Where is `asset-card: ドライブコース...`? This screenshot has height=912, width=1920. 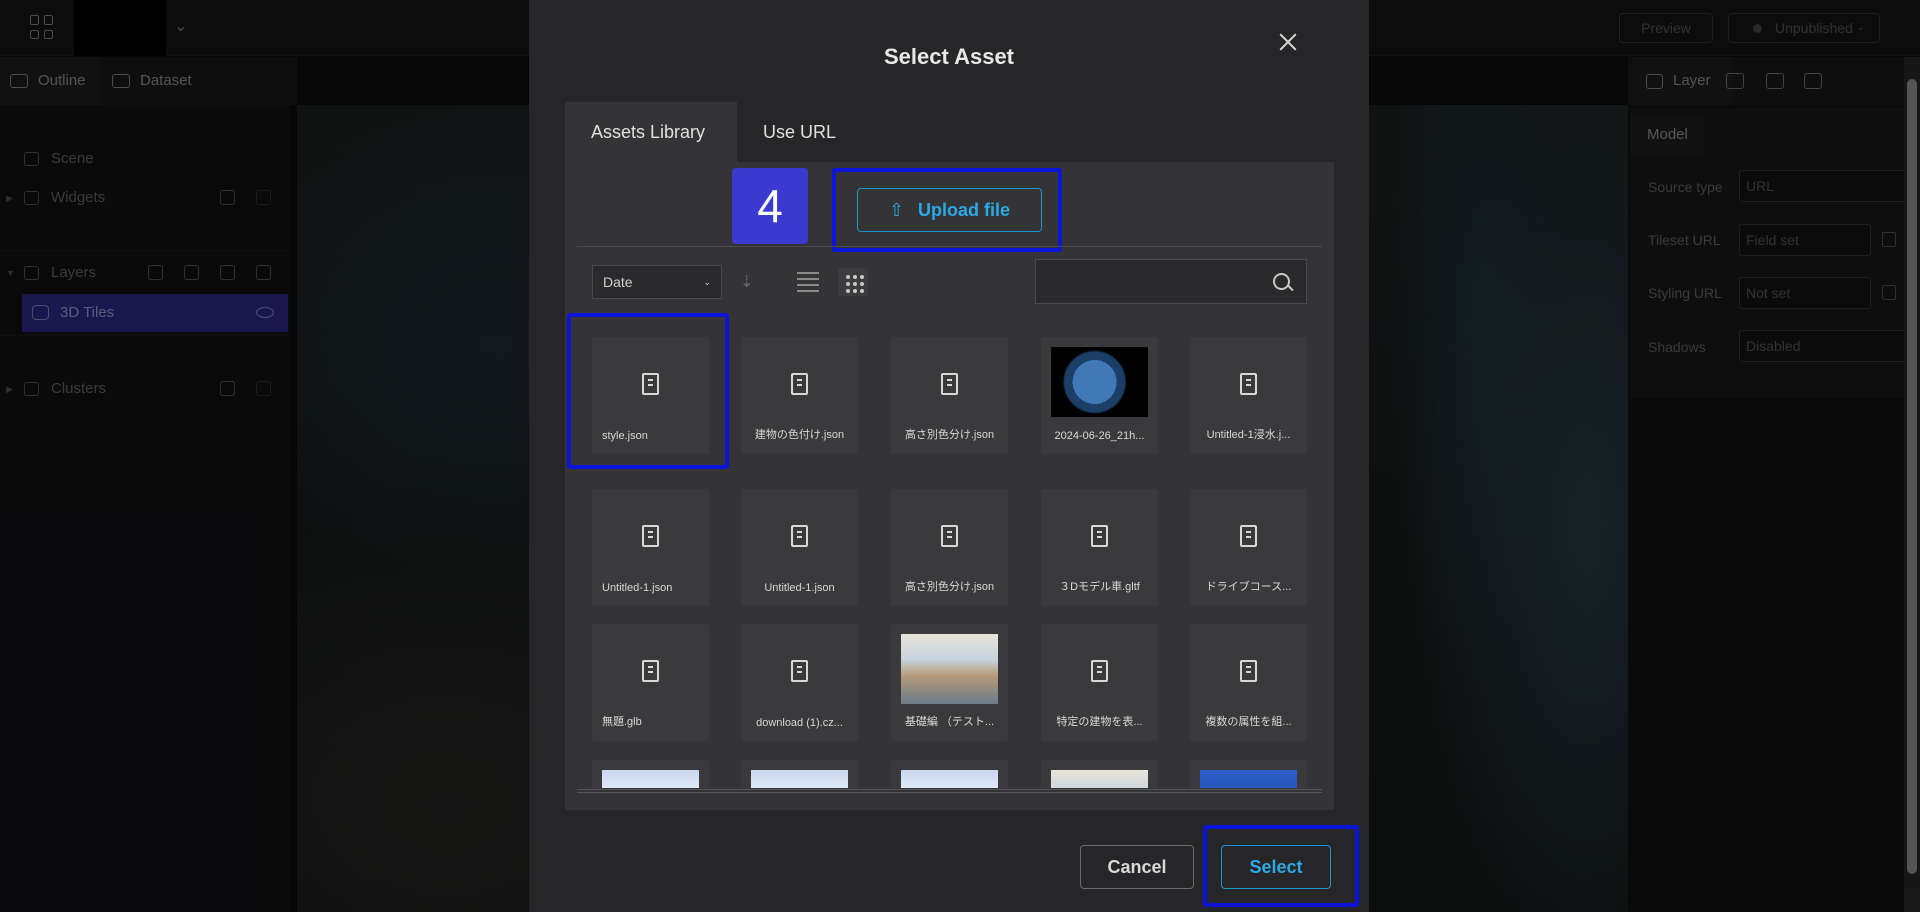 asset-card: ドライブコース... is located at coordinates (1248, 547).